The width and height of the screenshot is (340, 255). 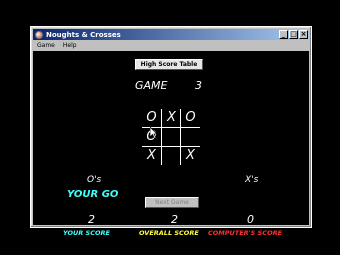 What do you see at coordinates (190, 156) in the screenshot?
I see `board-cell-9: X` at bounding box center [190, 156].